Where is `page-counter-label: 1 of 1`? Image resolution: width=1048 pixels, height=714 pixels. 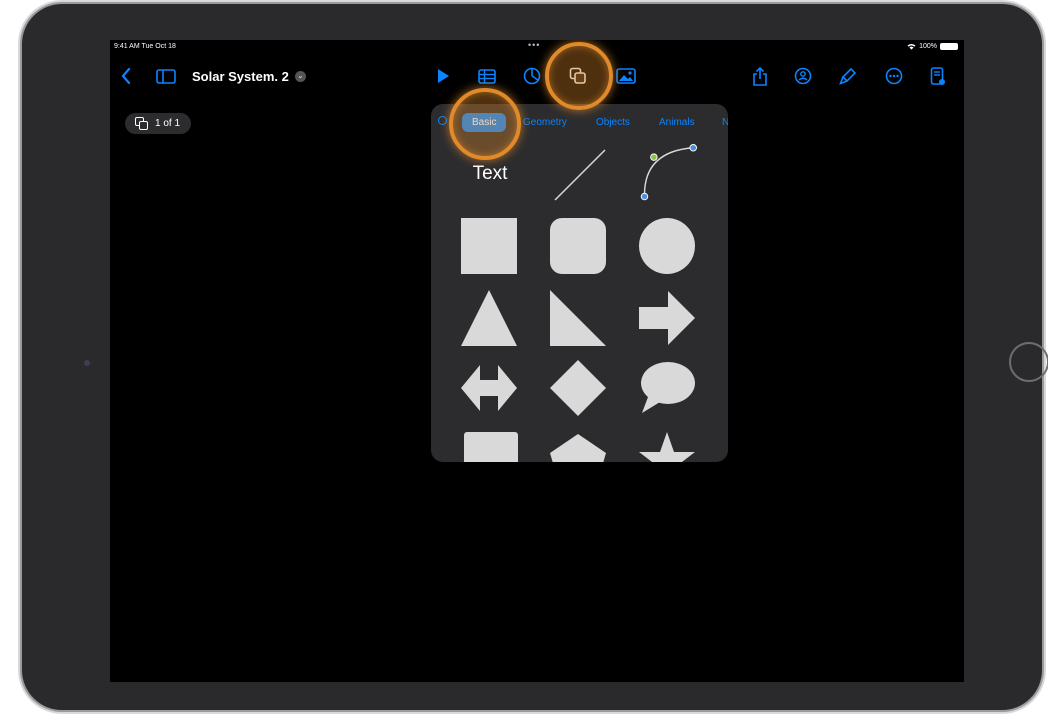 page-counter-label: 1 of 1 is located at coordinates (168, 123).